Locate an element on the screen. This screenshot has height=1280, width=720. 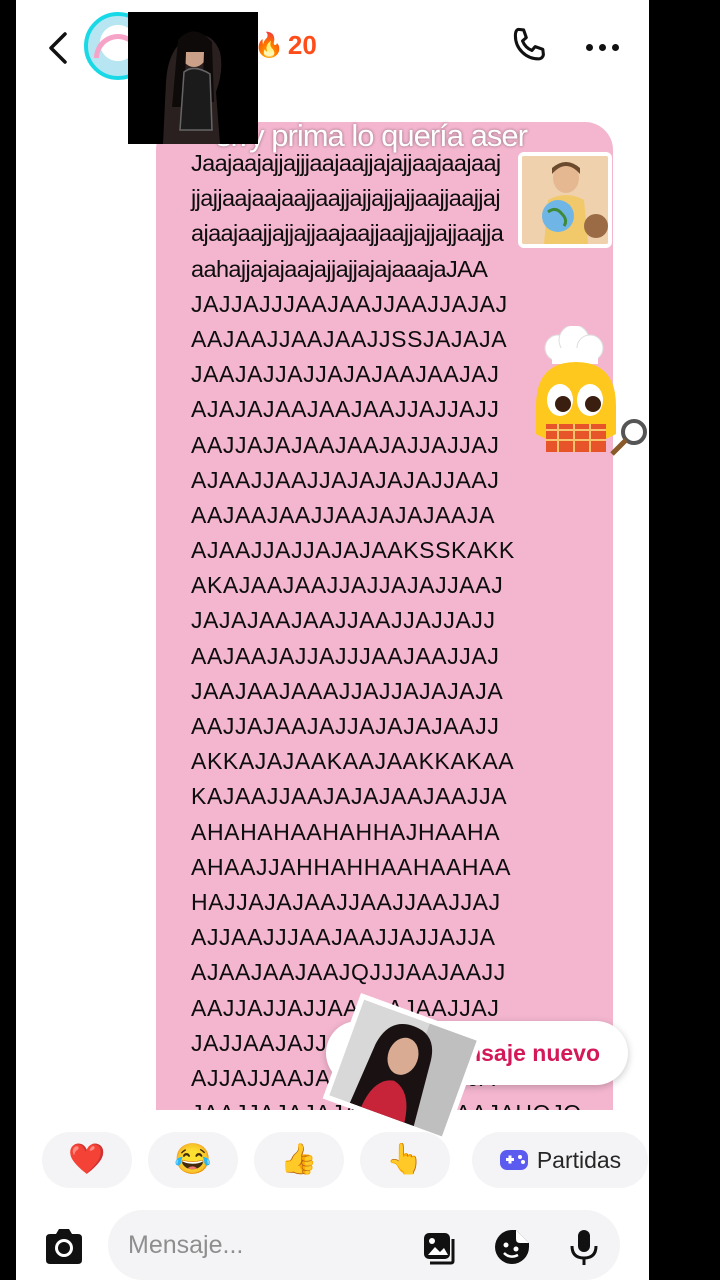
chef-emoji-sticker is located at coordinates (582, 400).